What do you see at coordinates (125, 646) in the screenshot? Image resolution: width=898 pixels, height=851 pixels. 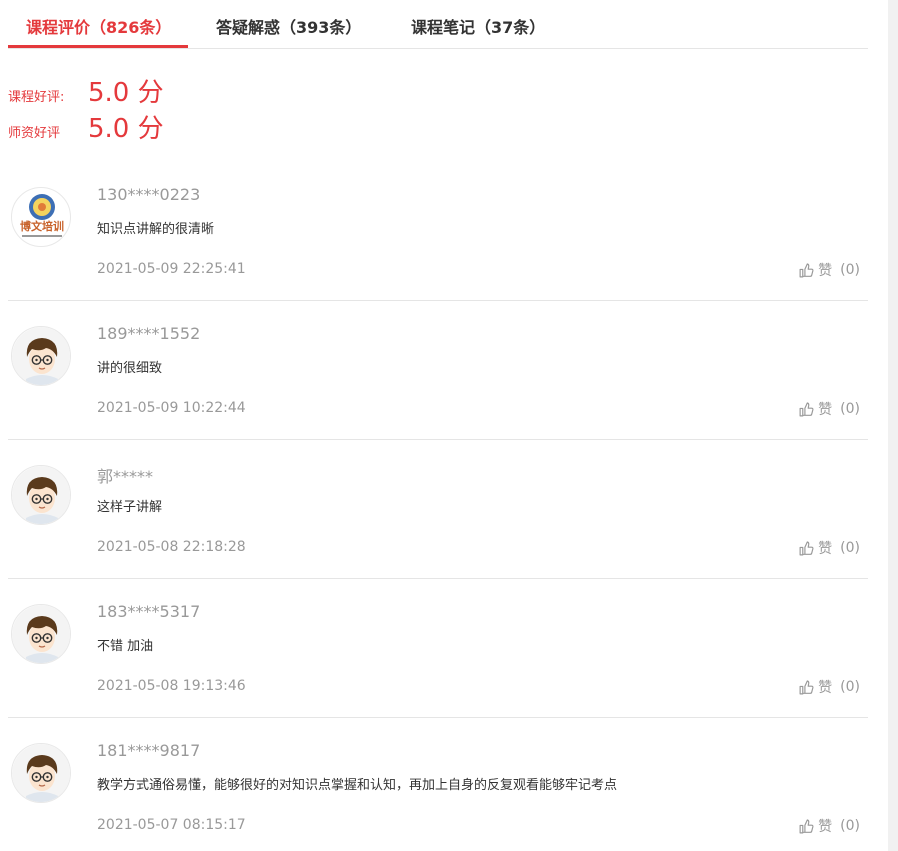 I see `review-content: 不错 加油` at bounding box center [125, 646].